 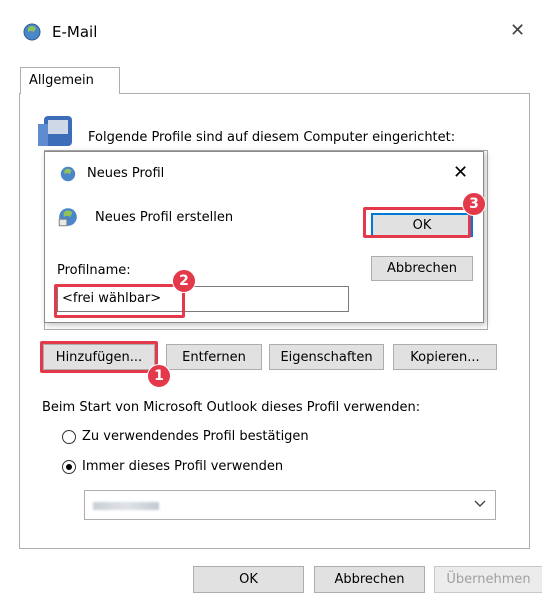 I want to click on chevron-down-icon, so click(x=480, y=503).